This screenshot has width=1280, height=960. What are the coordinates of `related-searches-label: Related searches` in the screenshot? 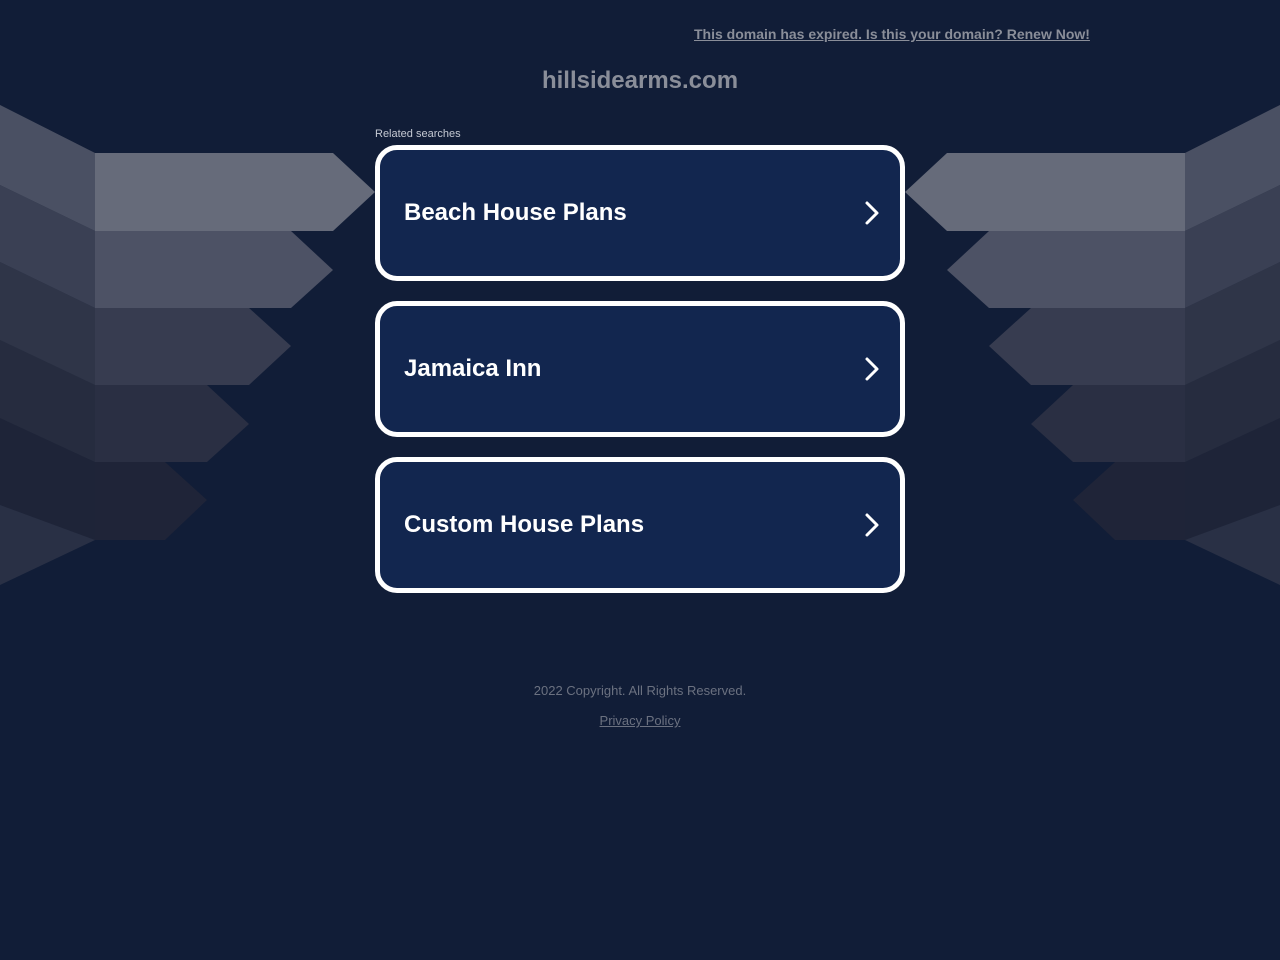 It's located at (418, 134).